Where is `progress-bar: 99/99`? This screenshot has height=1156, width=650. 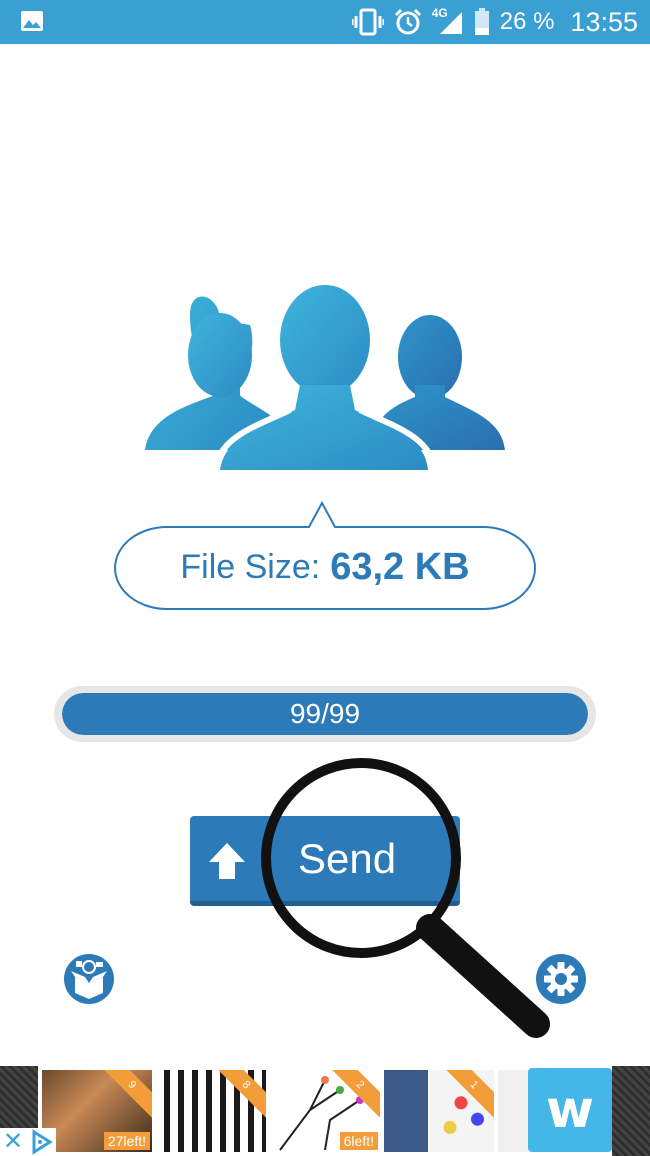 progress-bar: 99/99 is located at coordinates (325, 714).